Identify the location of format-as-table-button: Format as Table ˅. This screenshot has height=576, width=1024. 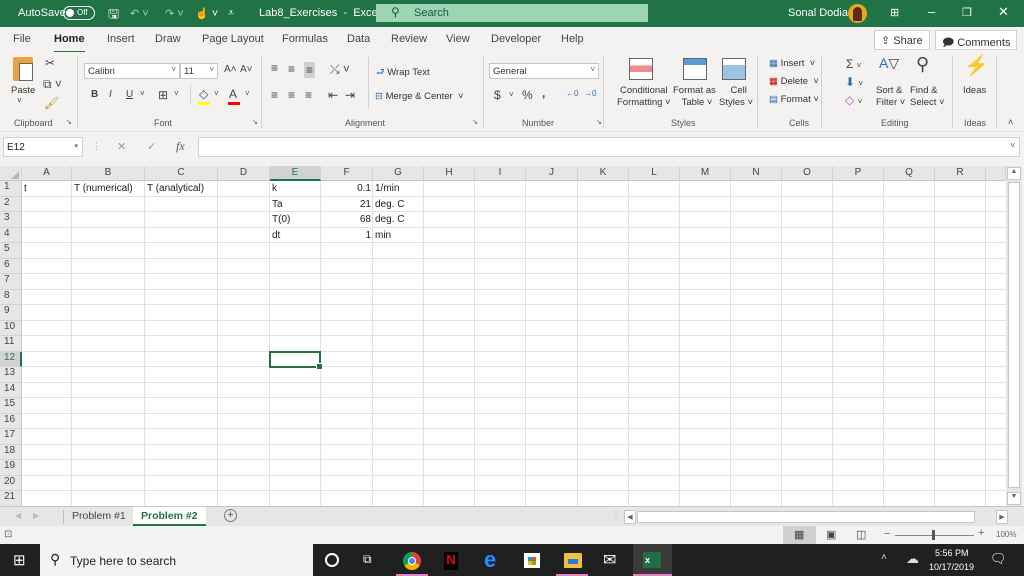
(694, 97).